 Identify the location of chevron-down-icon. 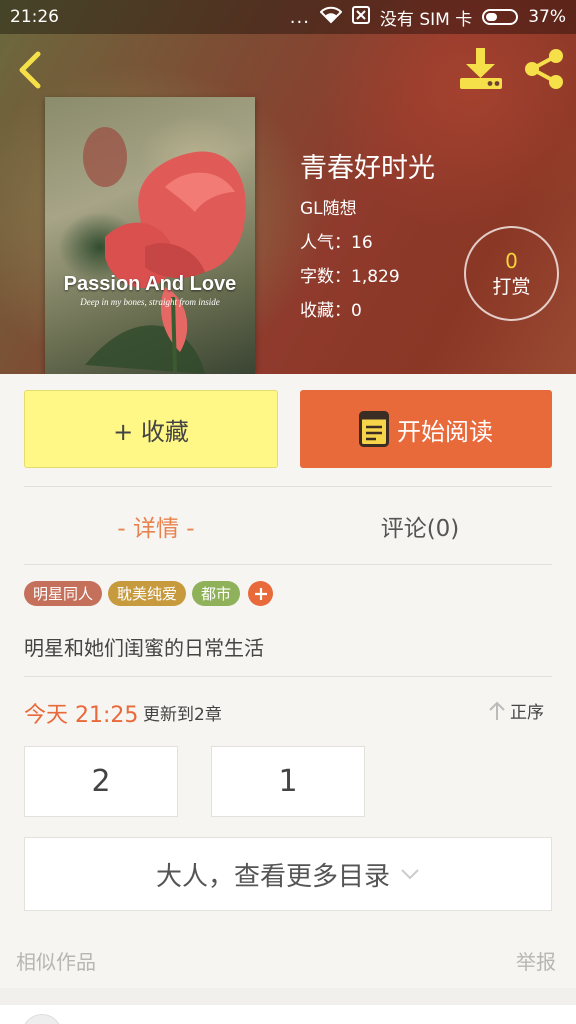
(410, 874).